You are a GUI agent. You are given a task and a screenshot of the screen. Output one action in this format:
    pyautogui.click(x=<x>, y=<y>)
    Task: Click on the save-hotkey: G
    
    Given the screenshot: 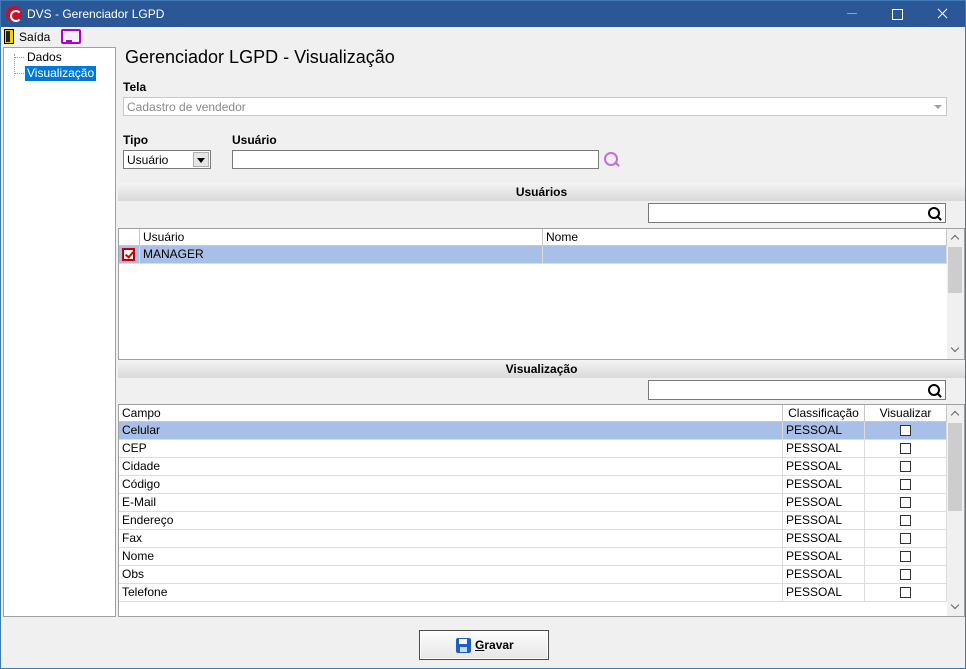 What is the action you would take?
    pyautogui.click(x=480, y=645)
    